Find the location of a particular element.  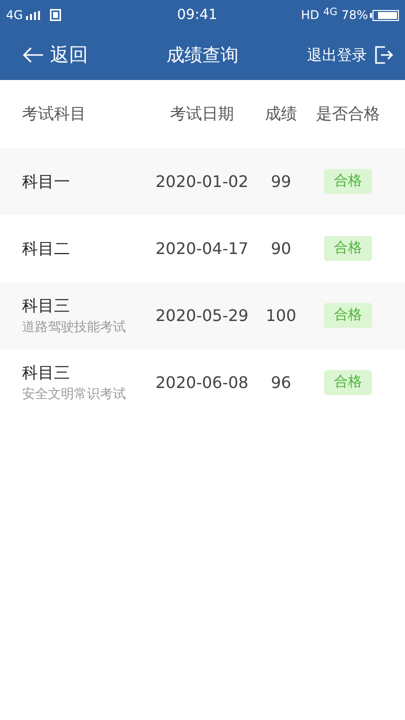

battery-percent: 78% is located at coordinates (354, 15).